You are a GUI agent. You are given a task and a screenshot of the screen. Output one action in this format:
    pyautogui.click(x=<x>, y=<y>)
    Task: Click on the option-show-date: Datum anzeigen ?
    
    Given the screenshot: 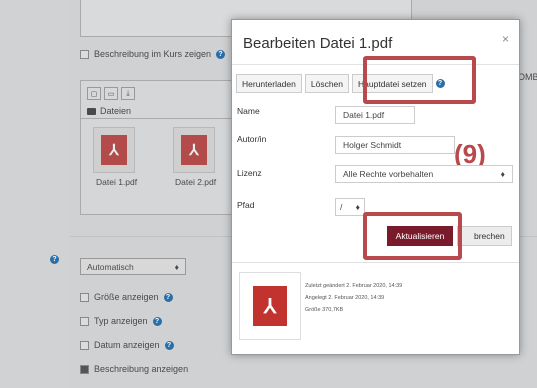 What is the action you would take?
    pyautogui.click(x=127, y=345)
    